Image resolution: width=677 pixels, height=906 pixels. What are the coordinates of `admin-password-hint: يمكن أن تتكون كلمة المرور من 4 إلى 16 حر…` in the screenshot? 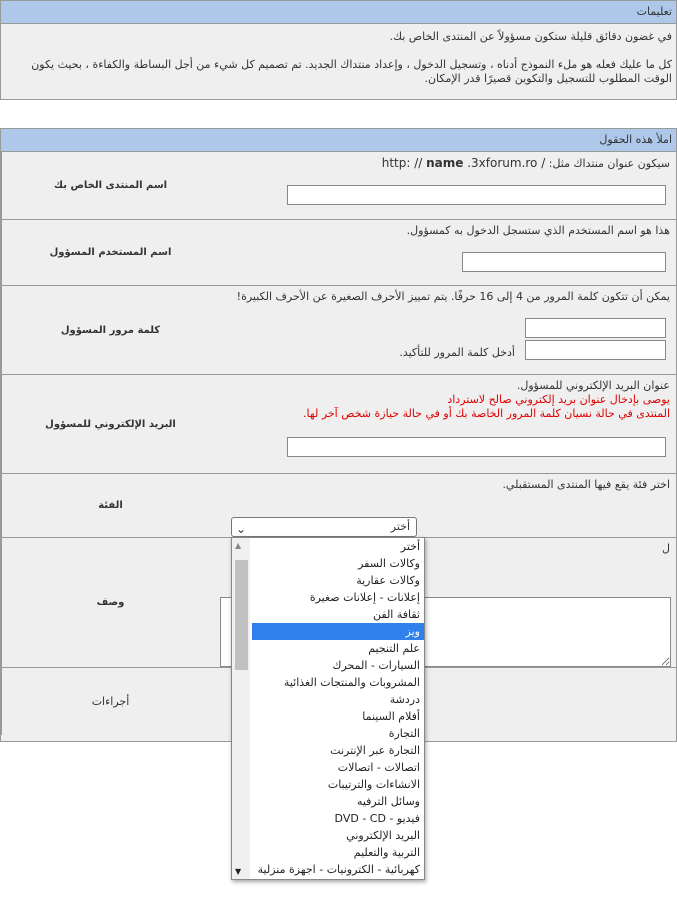 It's located at (453, 296).